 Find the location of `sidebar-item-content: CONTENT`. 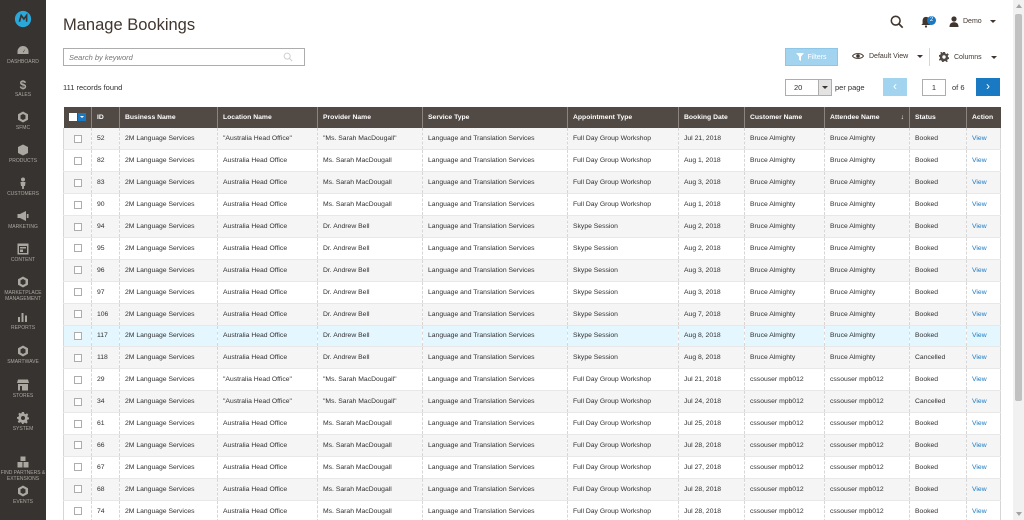

sidebar-item-content: CONTENT is located at coordinates (23, 253).